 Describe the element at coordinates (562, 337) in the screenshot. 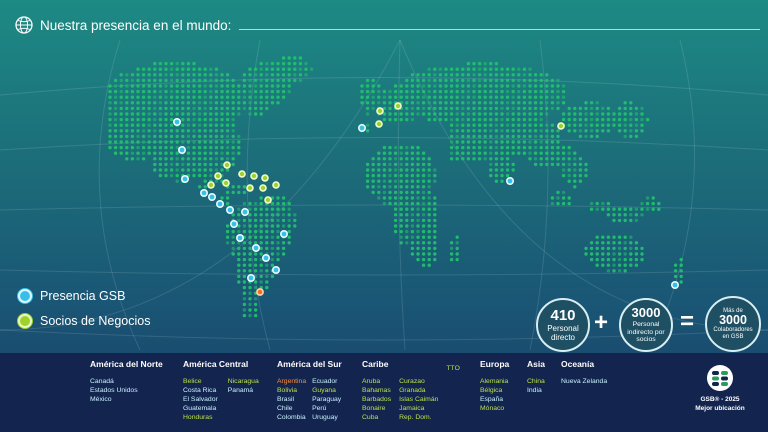

I see `stat-label: directo` at that location.